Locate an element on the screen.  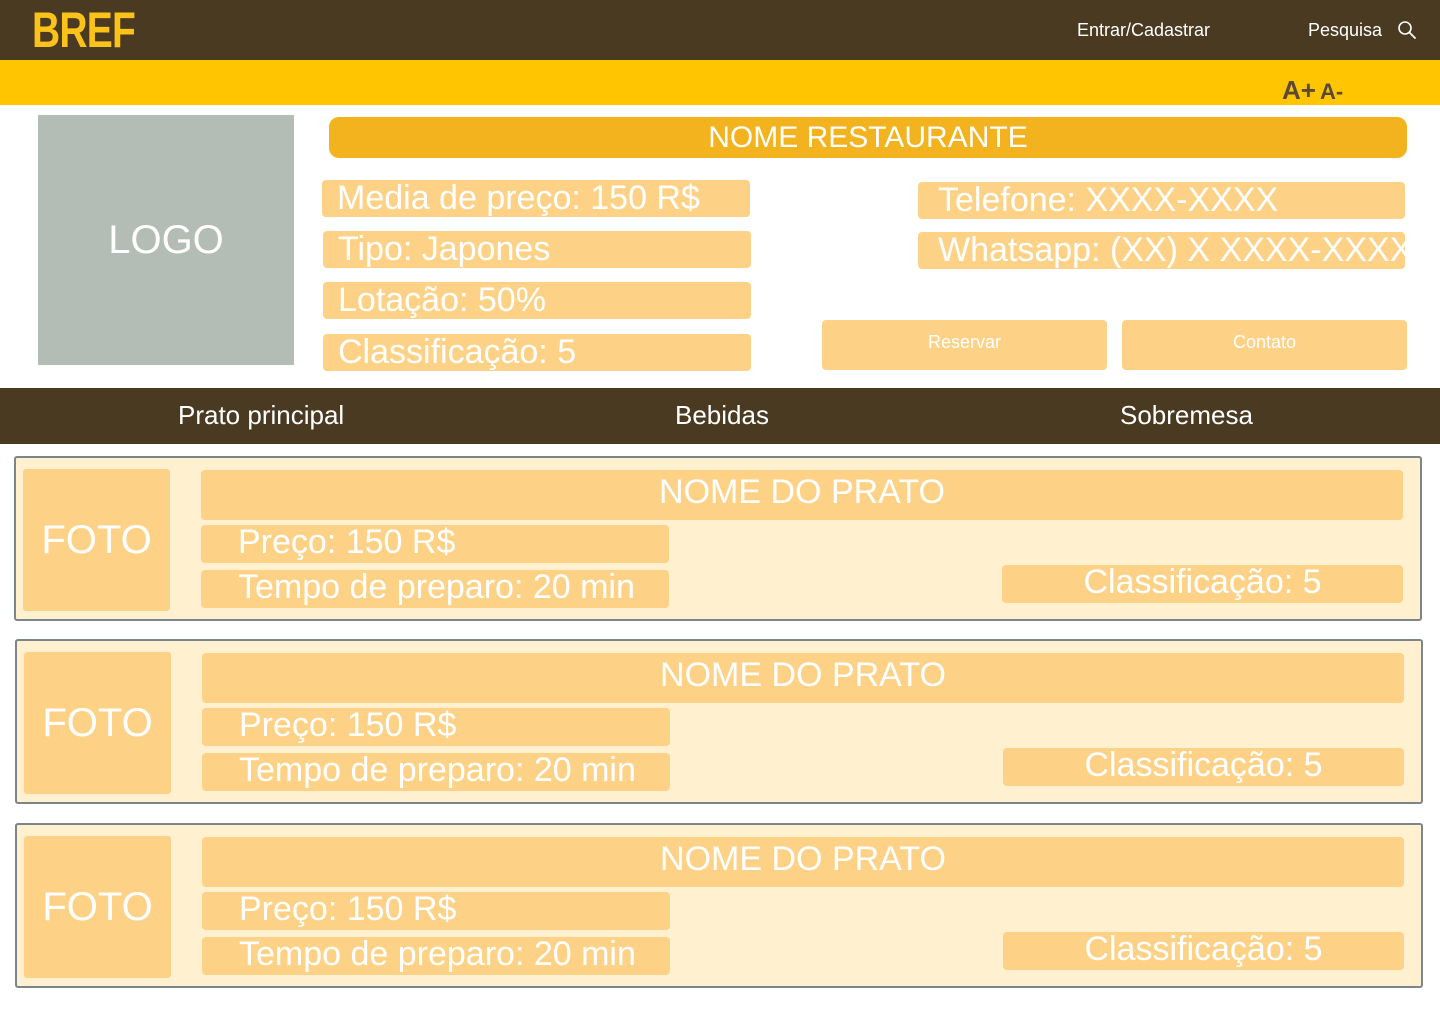
restaurant-phone: Telefone: XXXX-XXXX is located at coordinates (1161, 200).